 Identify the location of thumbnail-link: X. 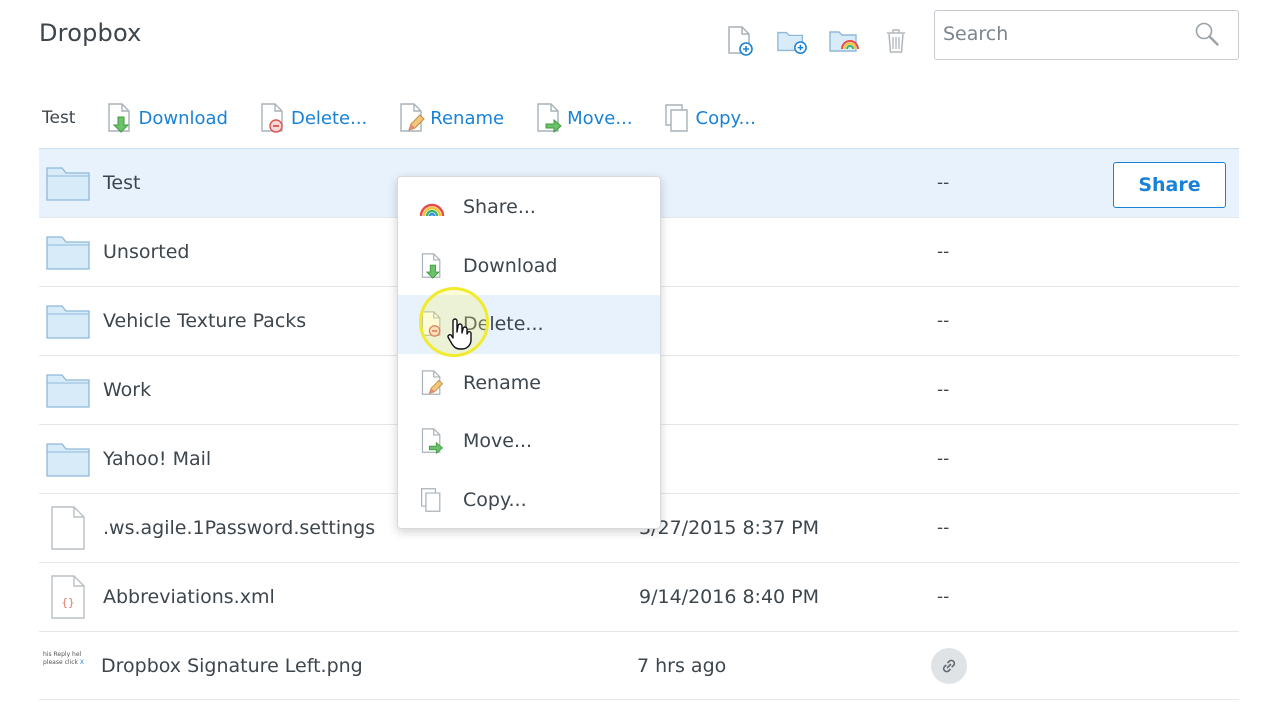
(82, 662).